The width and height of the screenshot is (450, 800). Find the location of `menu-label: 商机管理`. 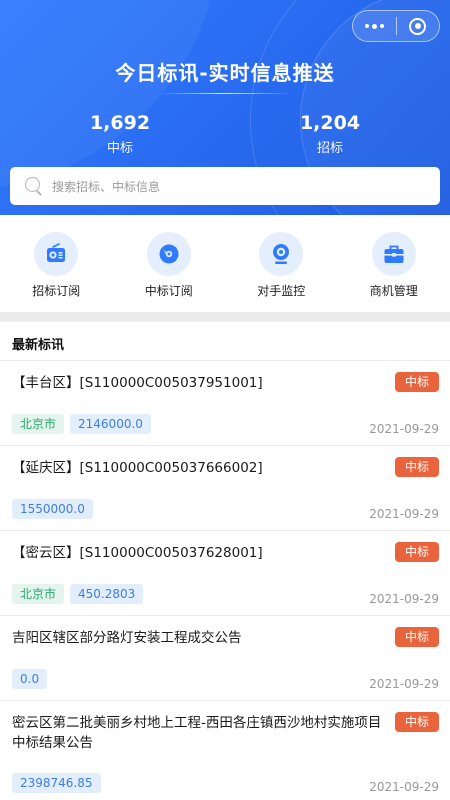

menu-label: 商机管理 is located at coordinates (393, 291).